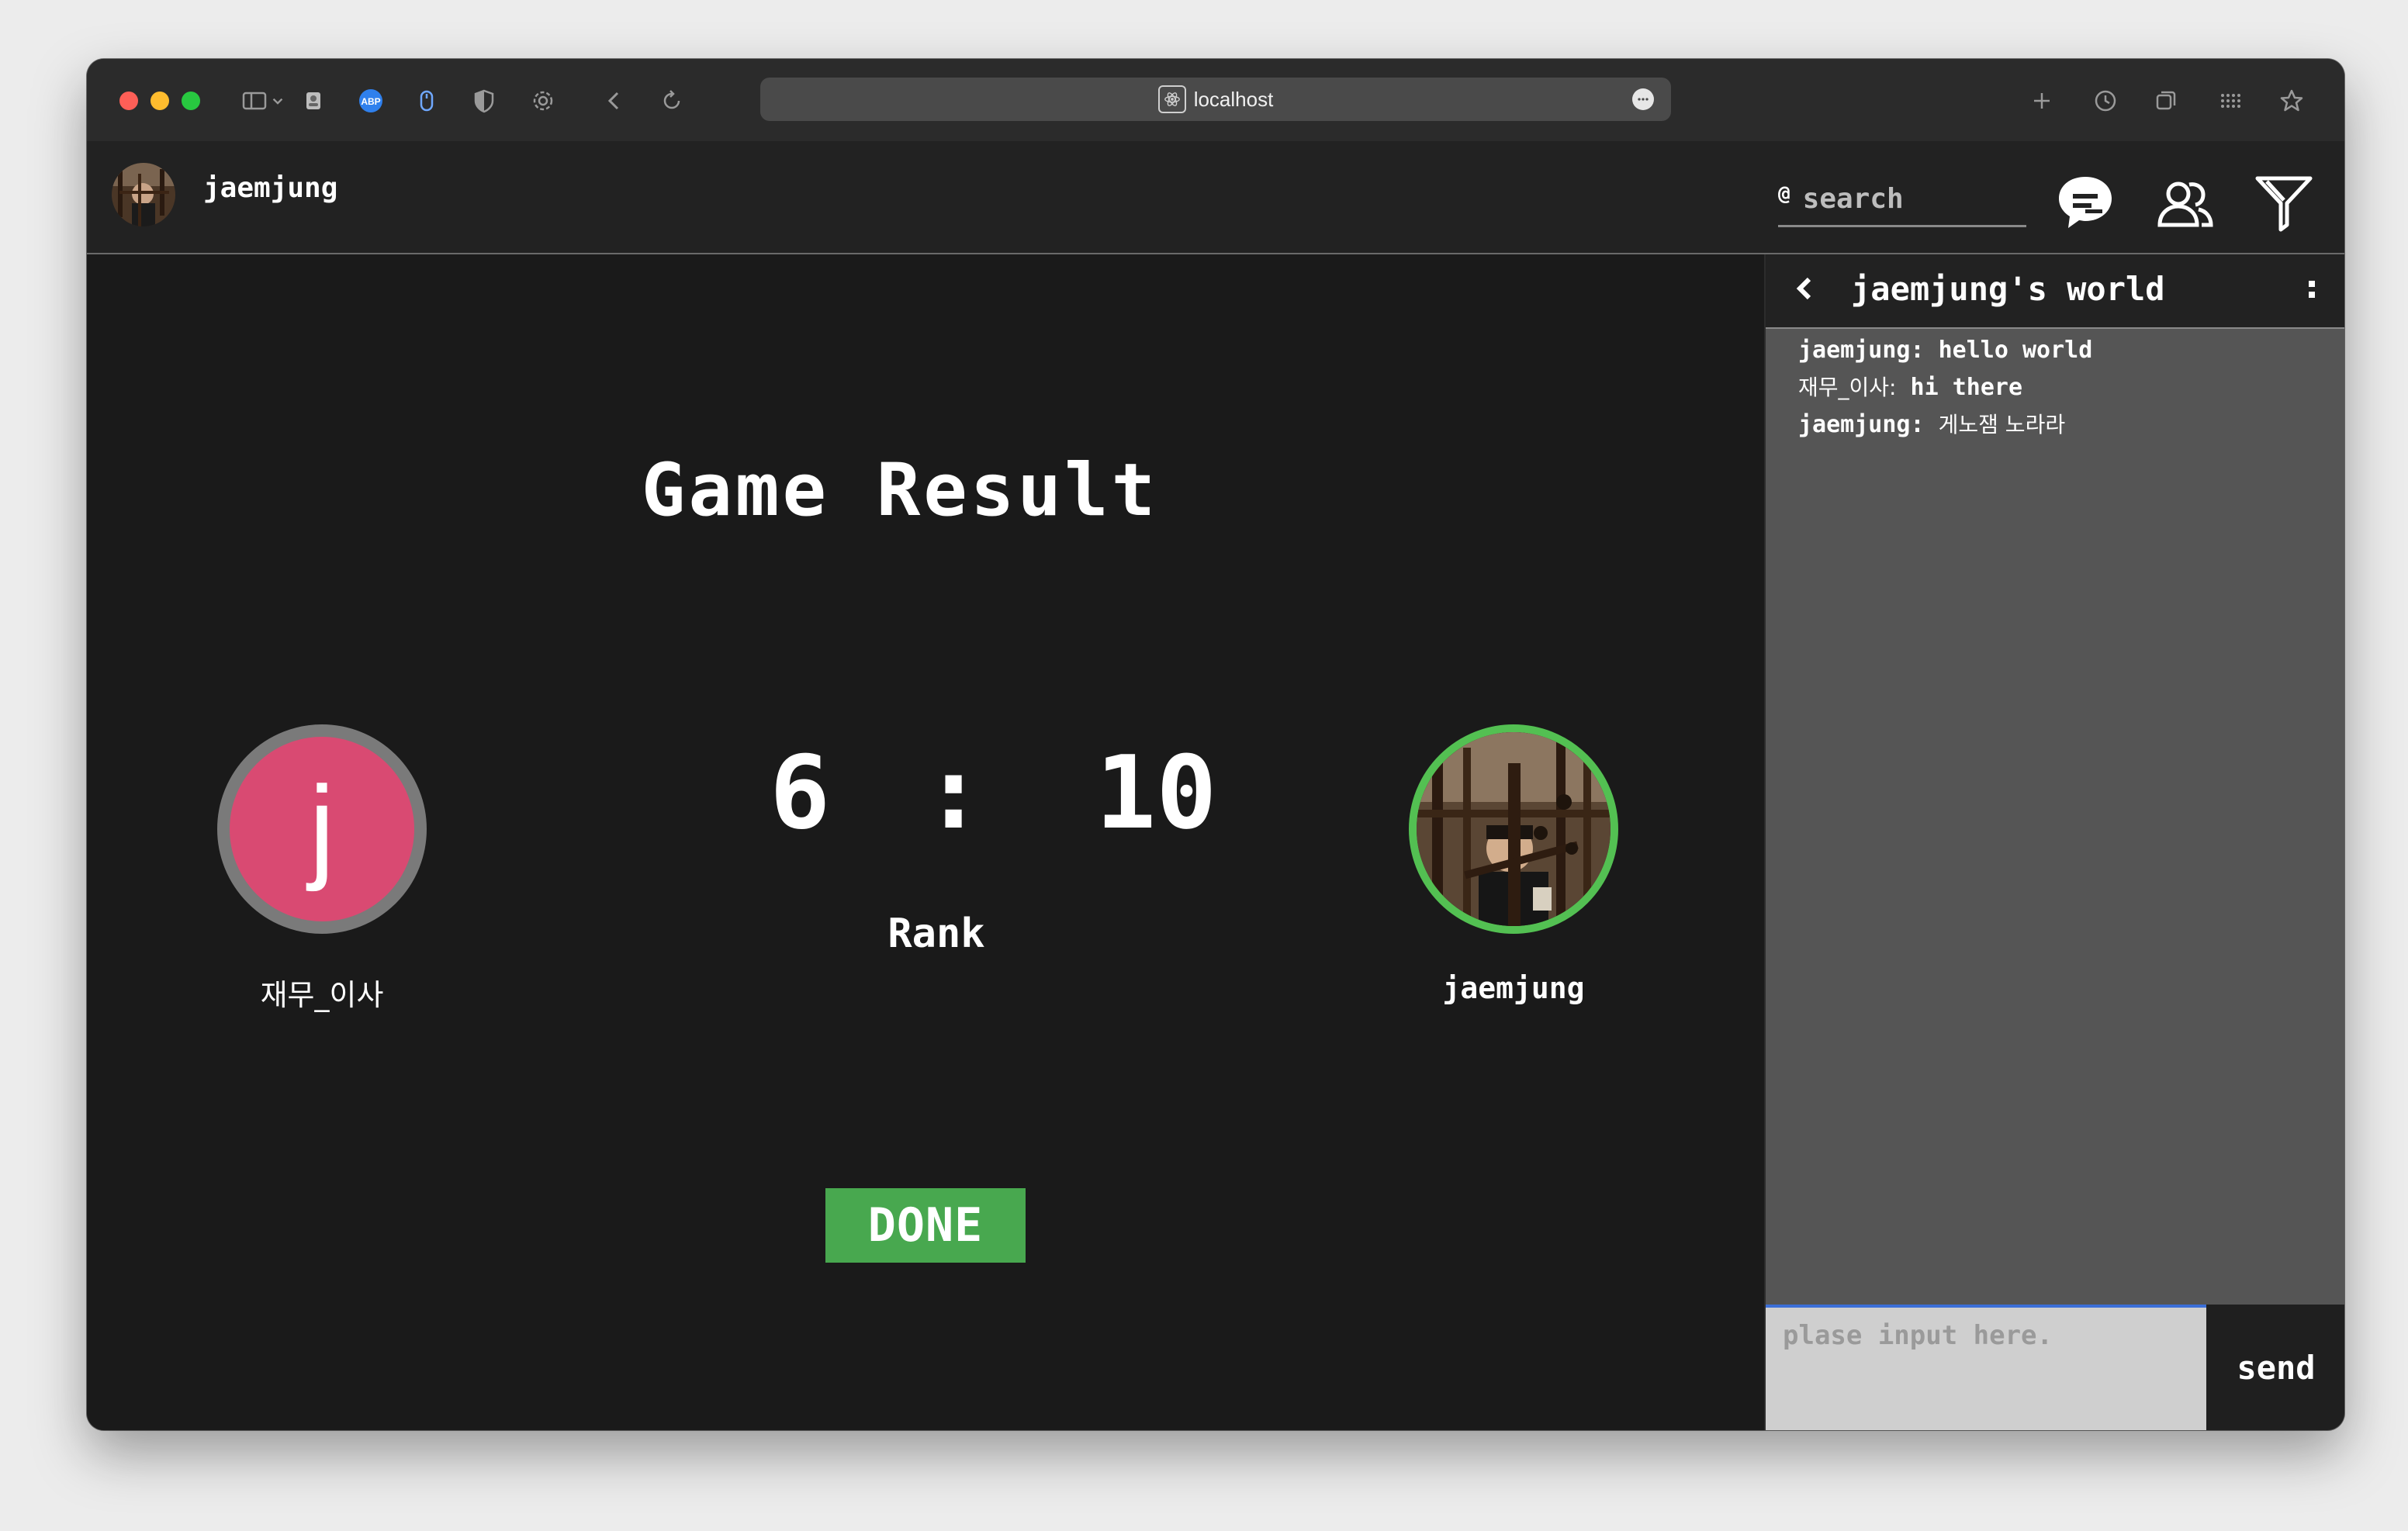 Image resolution: width=2408 pixels, height=1531 pixels. I want to click on message-text: hello world, so click(2015, 350).